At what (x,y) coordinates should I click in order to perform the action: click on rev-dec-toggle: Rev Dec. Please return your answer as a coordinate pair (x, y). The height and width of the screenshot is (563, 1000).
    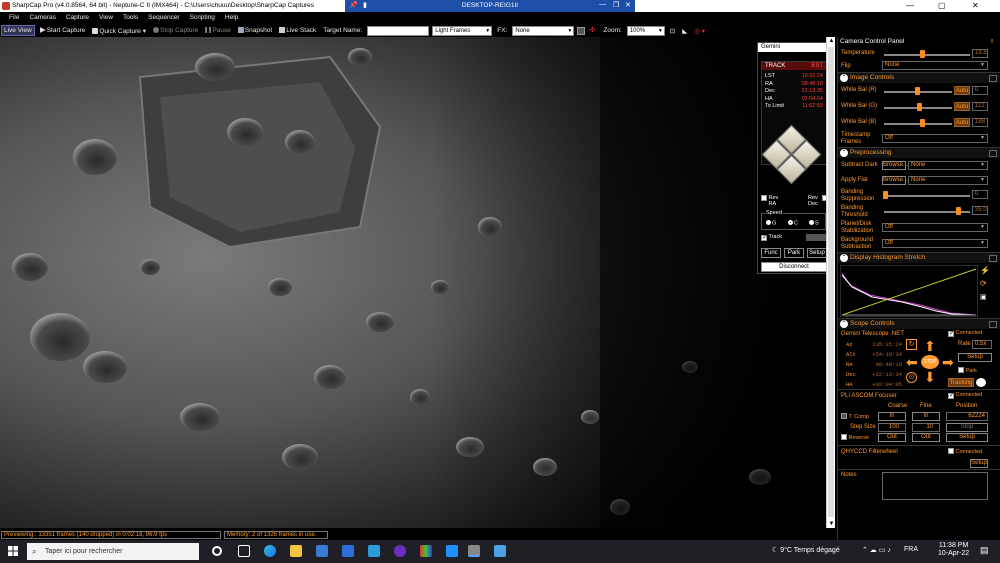
    Looking at the image, I should click on (817, 201).